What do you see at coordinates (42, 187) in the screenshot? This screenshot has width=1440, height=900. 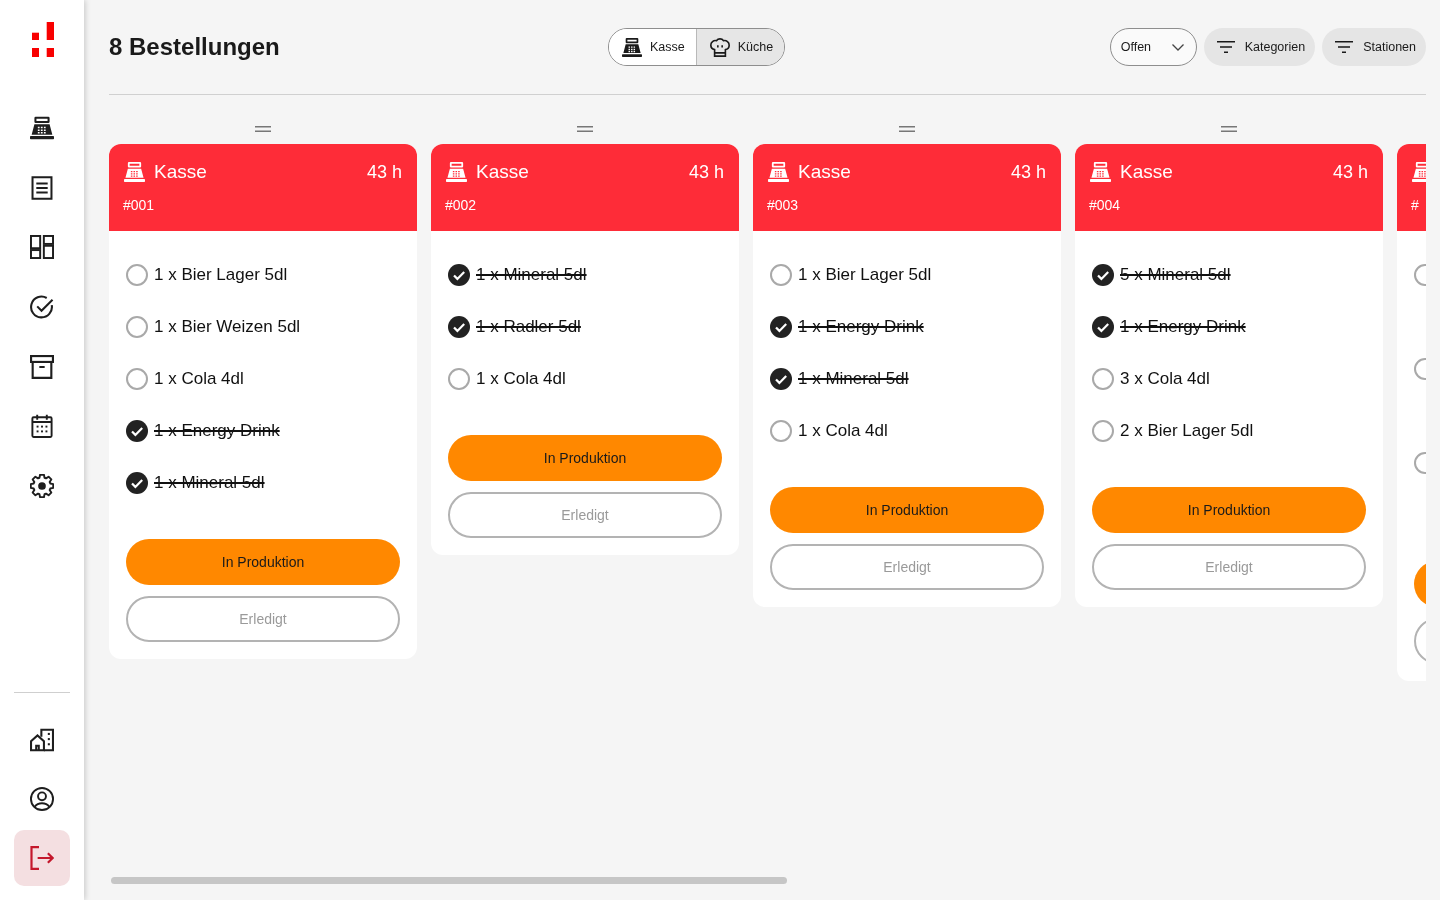 I see `receipt-icon` at bounding box center [42, 187].